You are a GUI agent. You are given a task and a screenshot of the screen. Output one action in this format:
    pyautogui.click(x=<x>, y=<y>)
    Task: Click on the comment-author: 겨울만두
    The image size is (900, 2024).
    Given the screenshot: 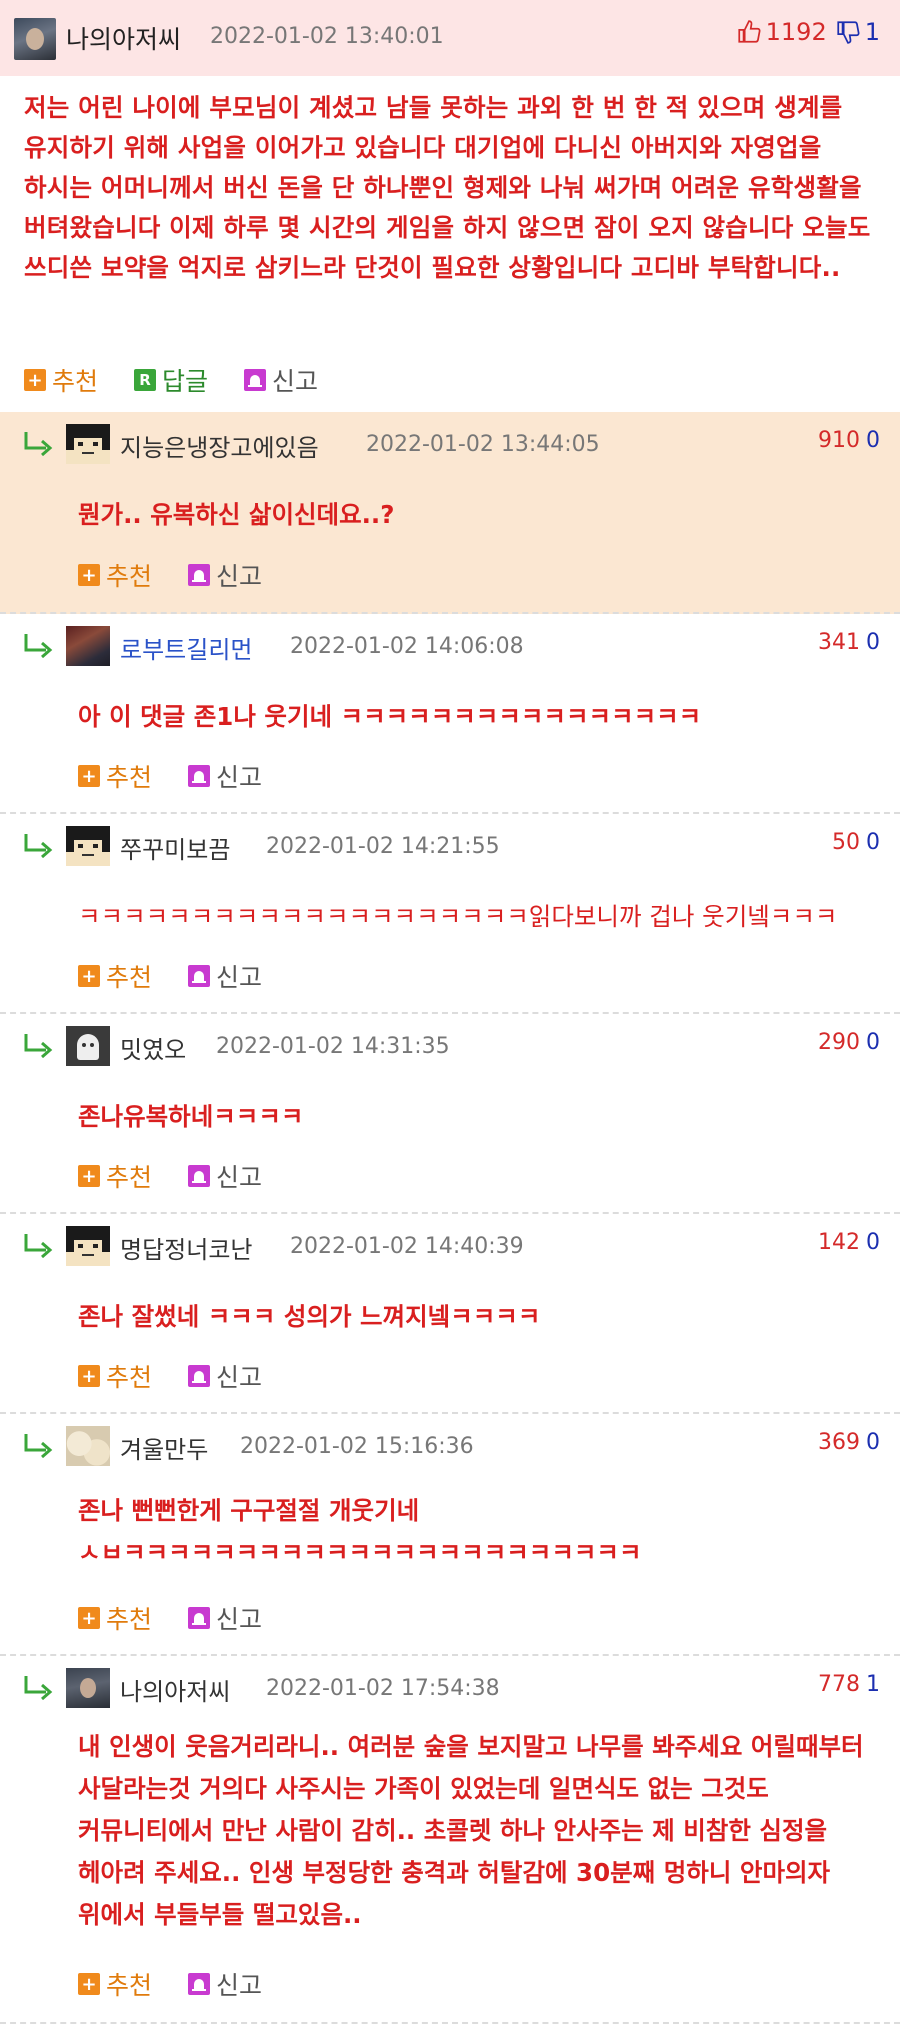 What is the action you would take?
    pyautogui.click(x=164, y=1447)
    